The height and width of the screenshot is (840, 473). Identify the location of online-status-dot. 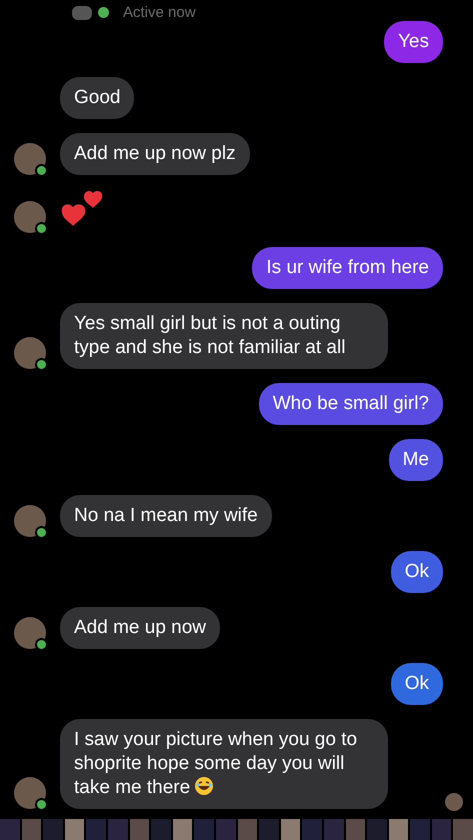
(103, 12).